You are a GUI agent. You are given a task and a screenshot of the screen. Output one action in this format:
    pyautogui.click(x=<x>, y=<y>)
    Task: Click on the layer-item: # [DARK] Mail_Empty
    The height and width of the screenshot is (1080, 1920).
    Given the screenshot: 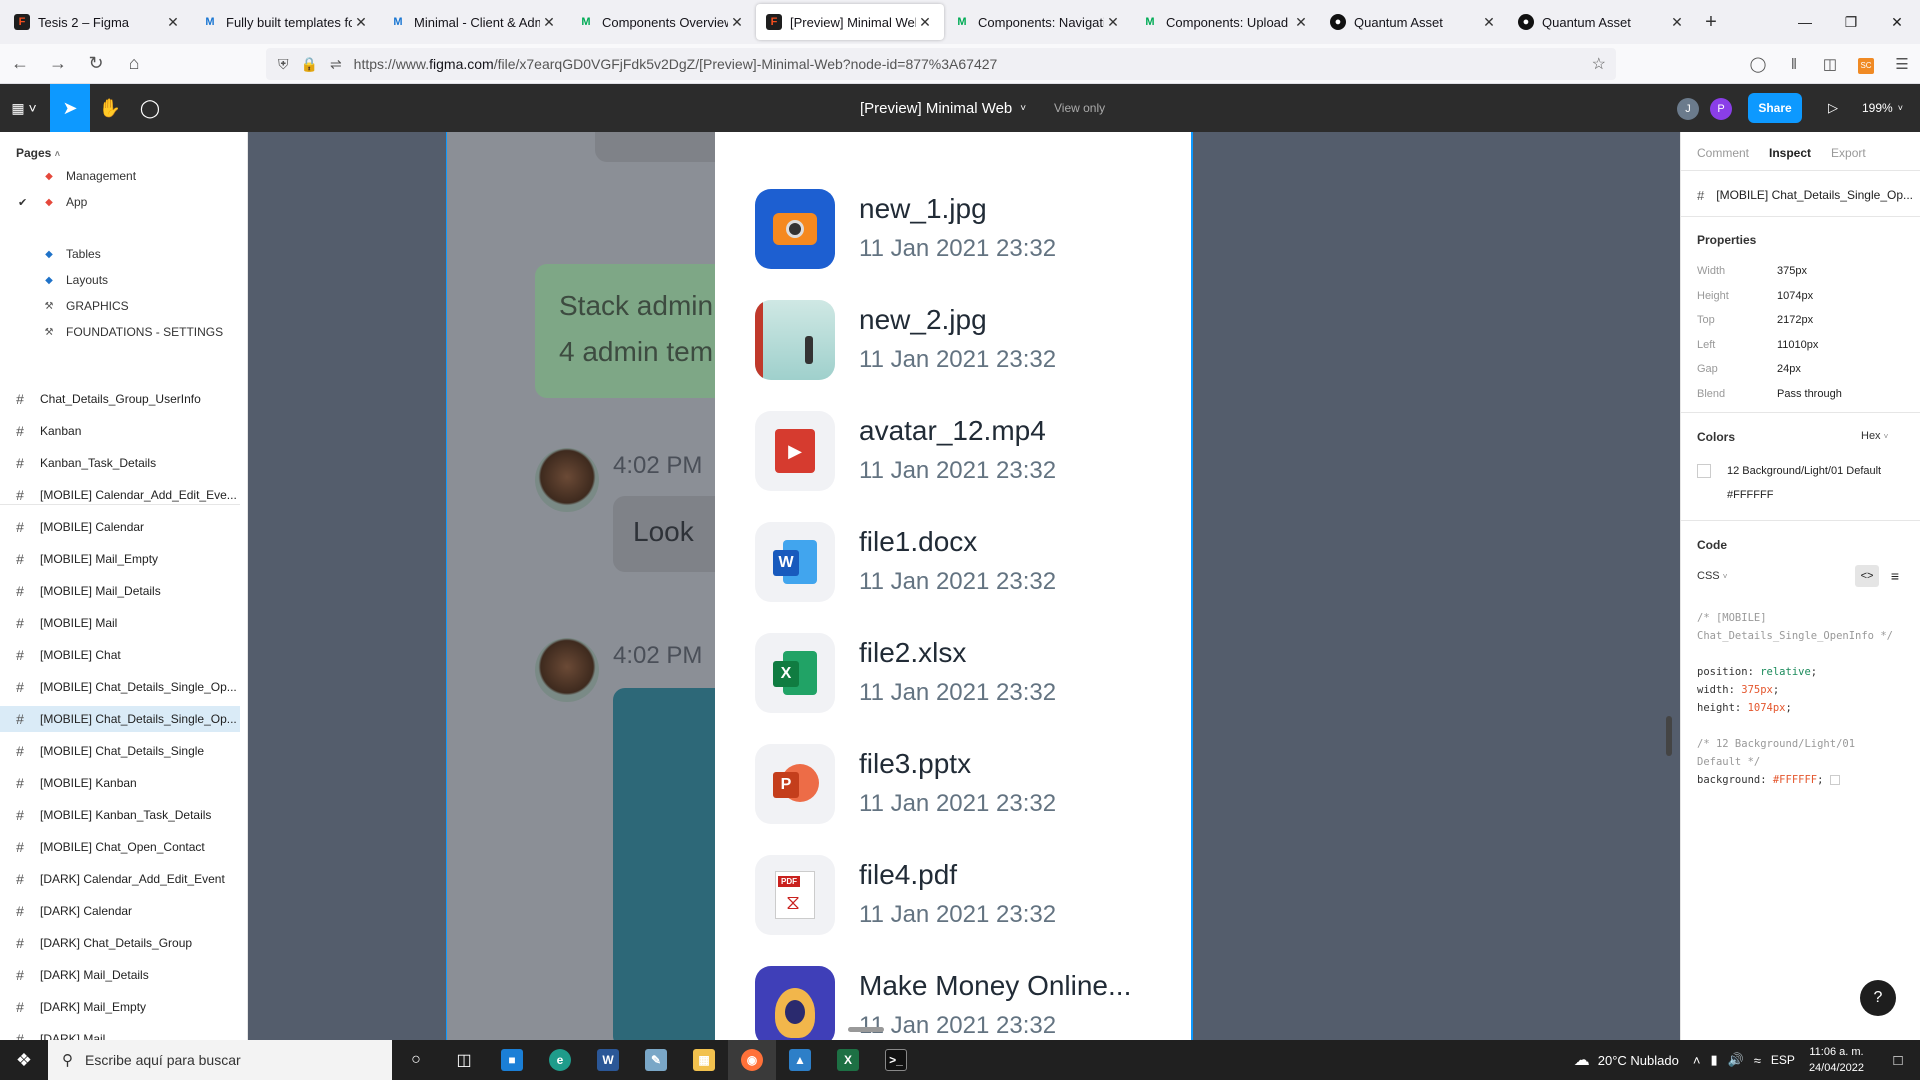 What is the action you would take?
    pyautogui.click(x=120, y=1007)
    